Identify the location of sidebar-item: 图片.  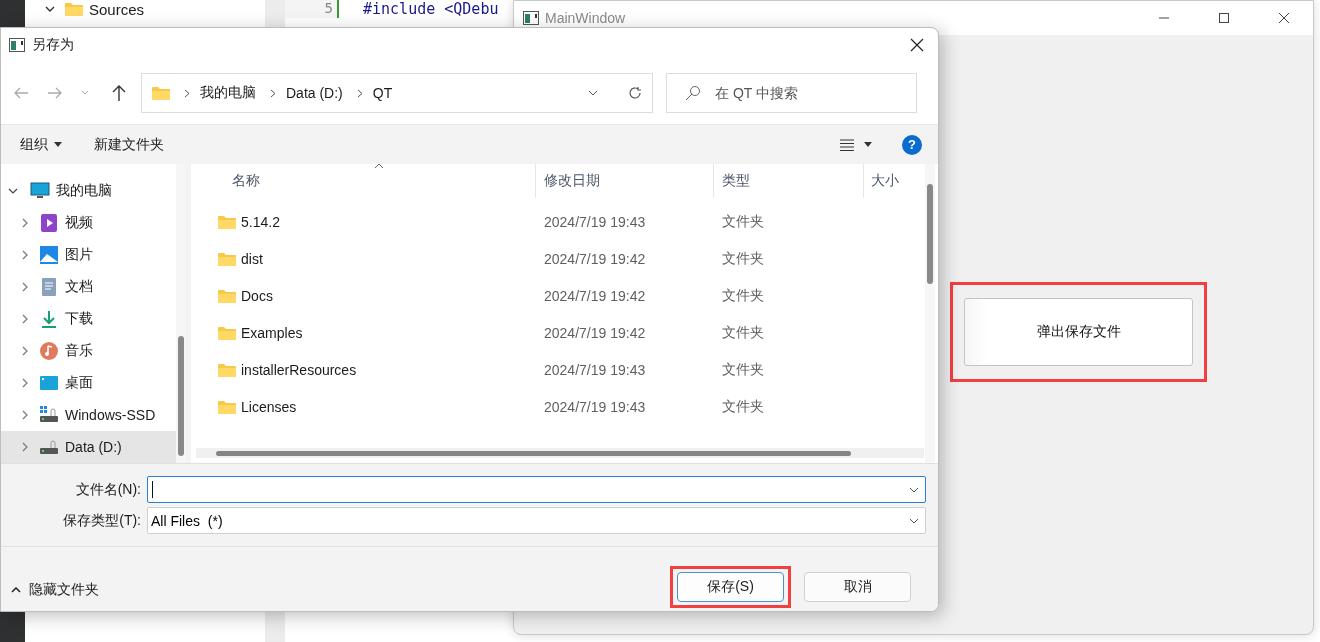
(88, 255).